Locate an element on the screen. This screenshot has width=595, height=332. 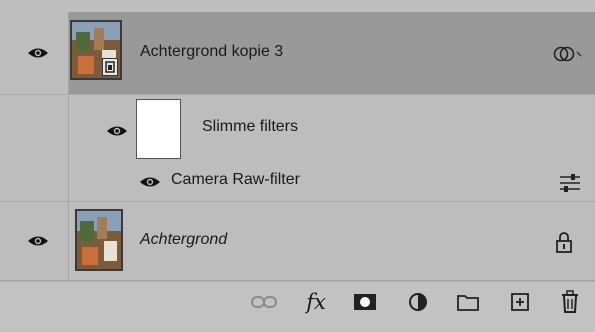
adjustment-icon is located at coordinates (418, 302).